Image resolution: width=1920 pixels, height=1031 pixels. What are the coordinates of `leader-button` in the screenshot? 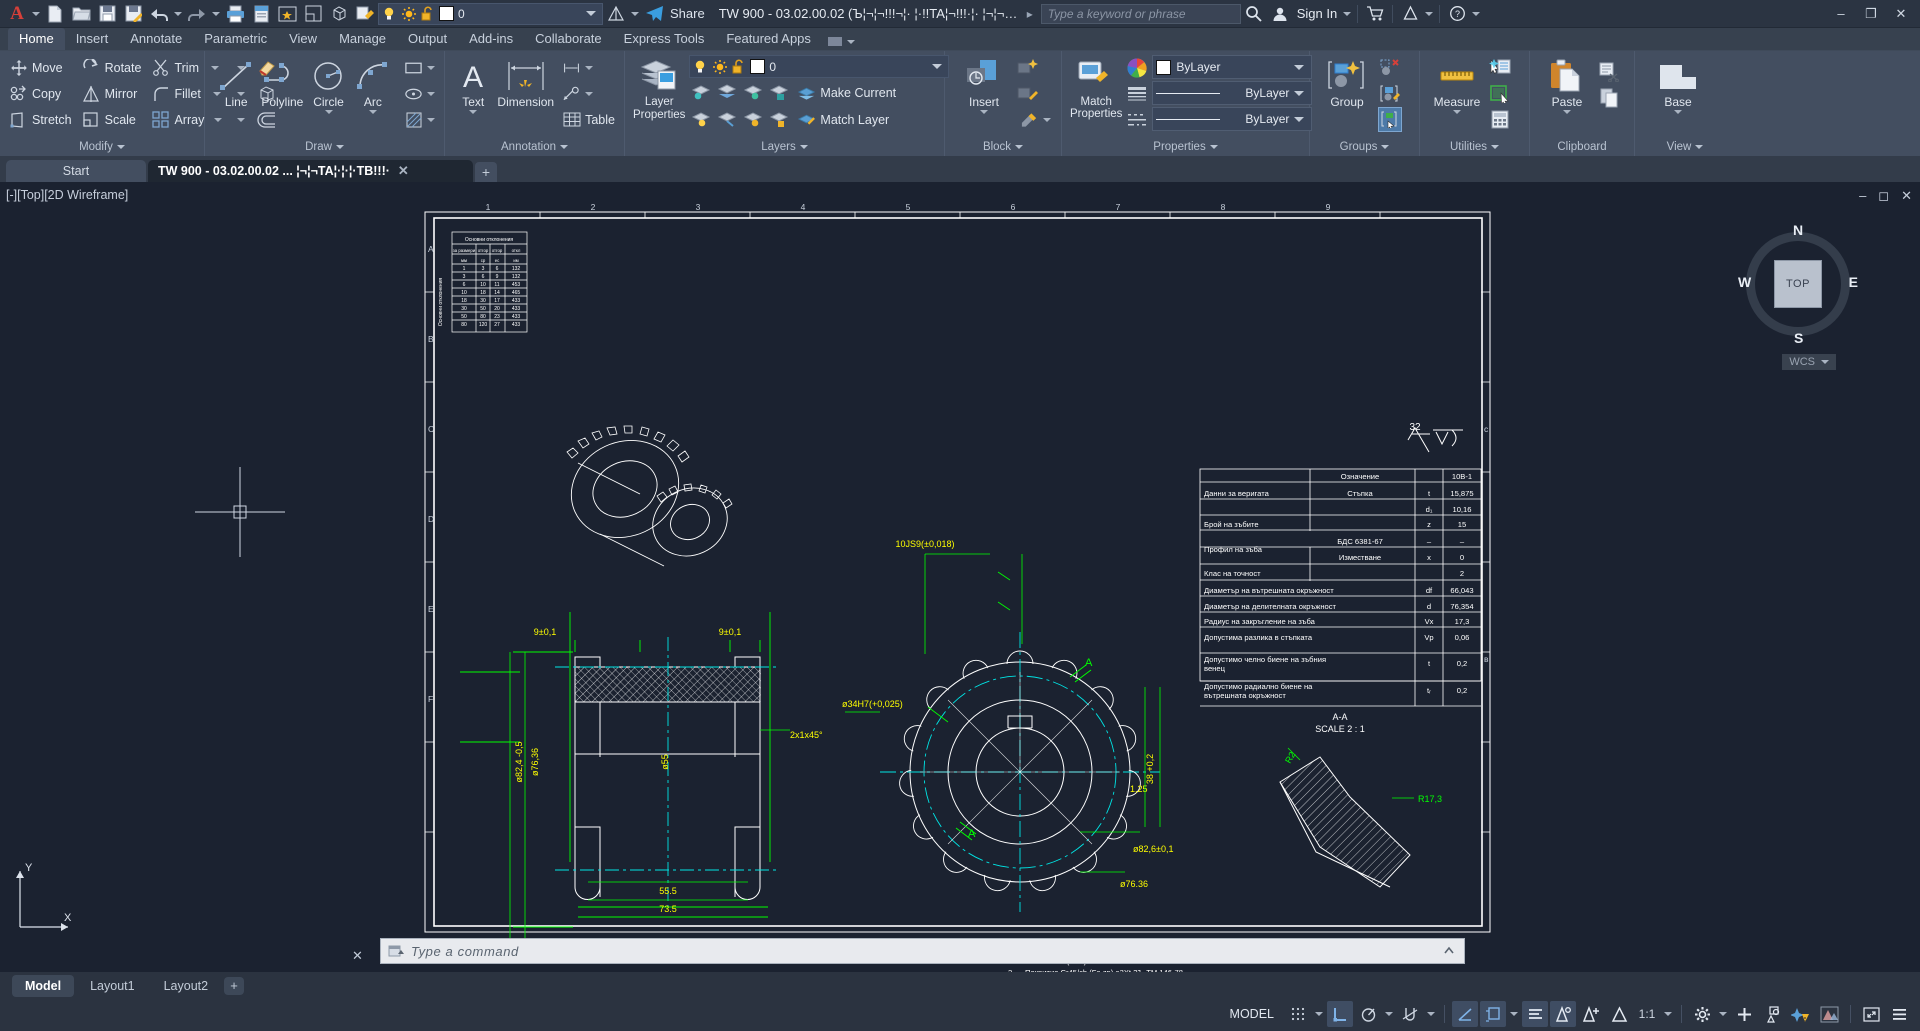 It's located at (588, 93).